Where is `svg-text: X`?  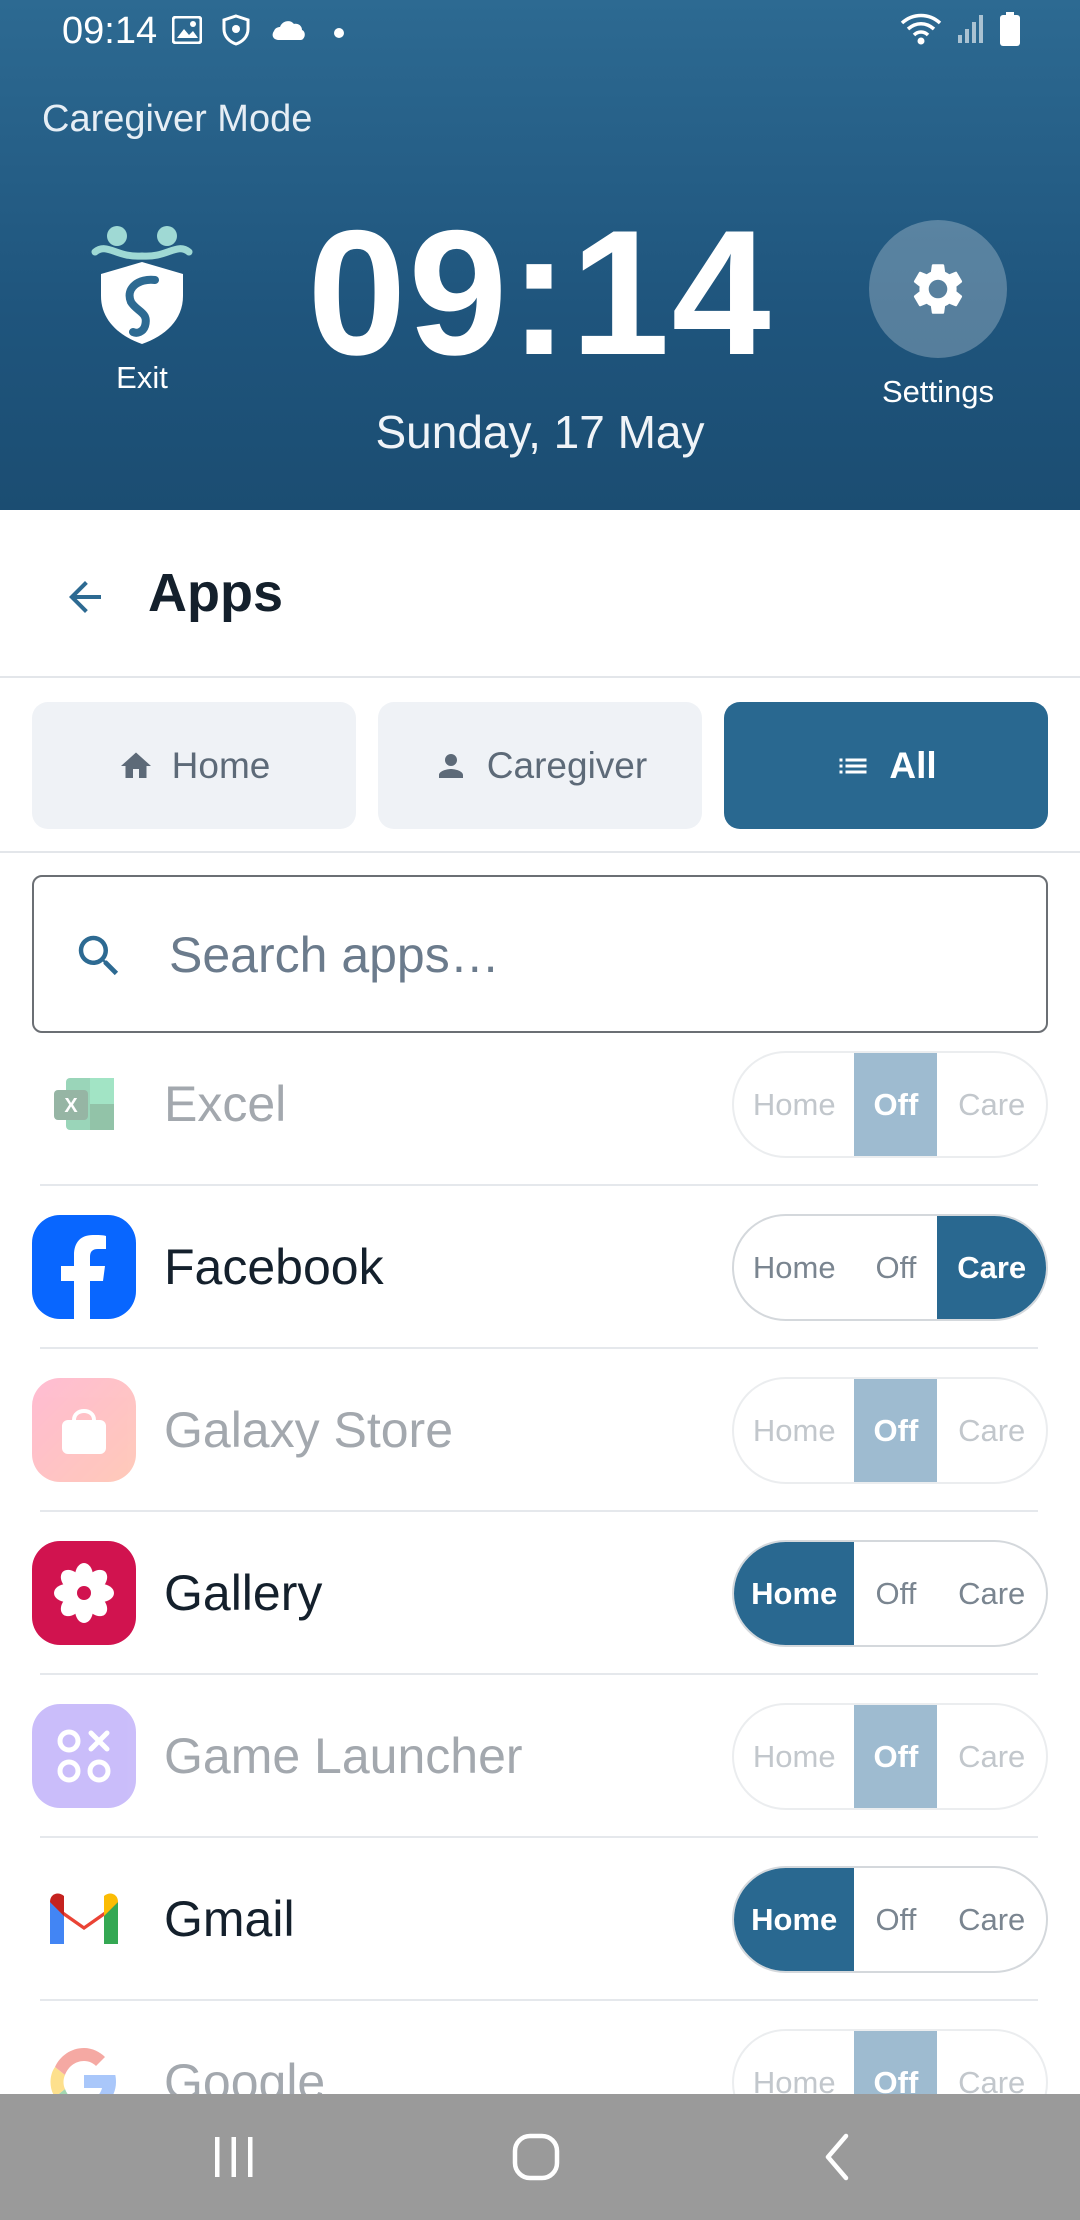 svg-text: X is located at coordinates (71, 1106).